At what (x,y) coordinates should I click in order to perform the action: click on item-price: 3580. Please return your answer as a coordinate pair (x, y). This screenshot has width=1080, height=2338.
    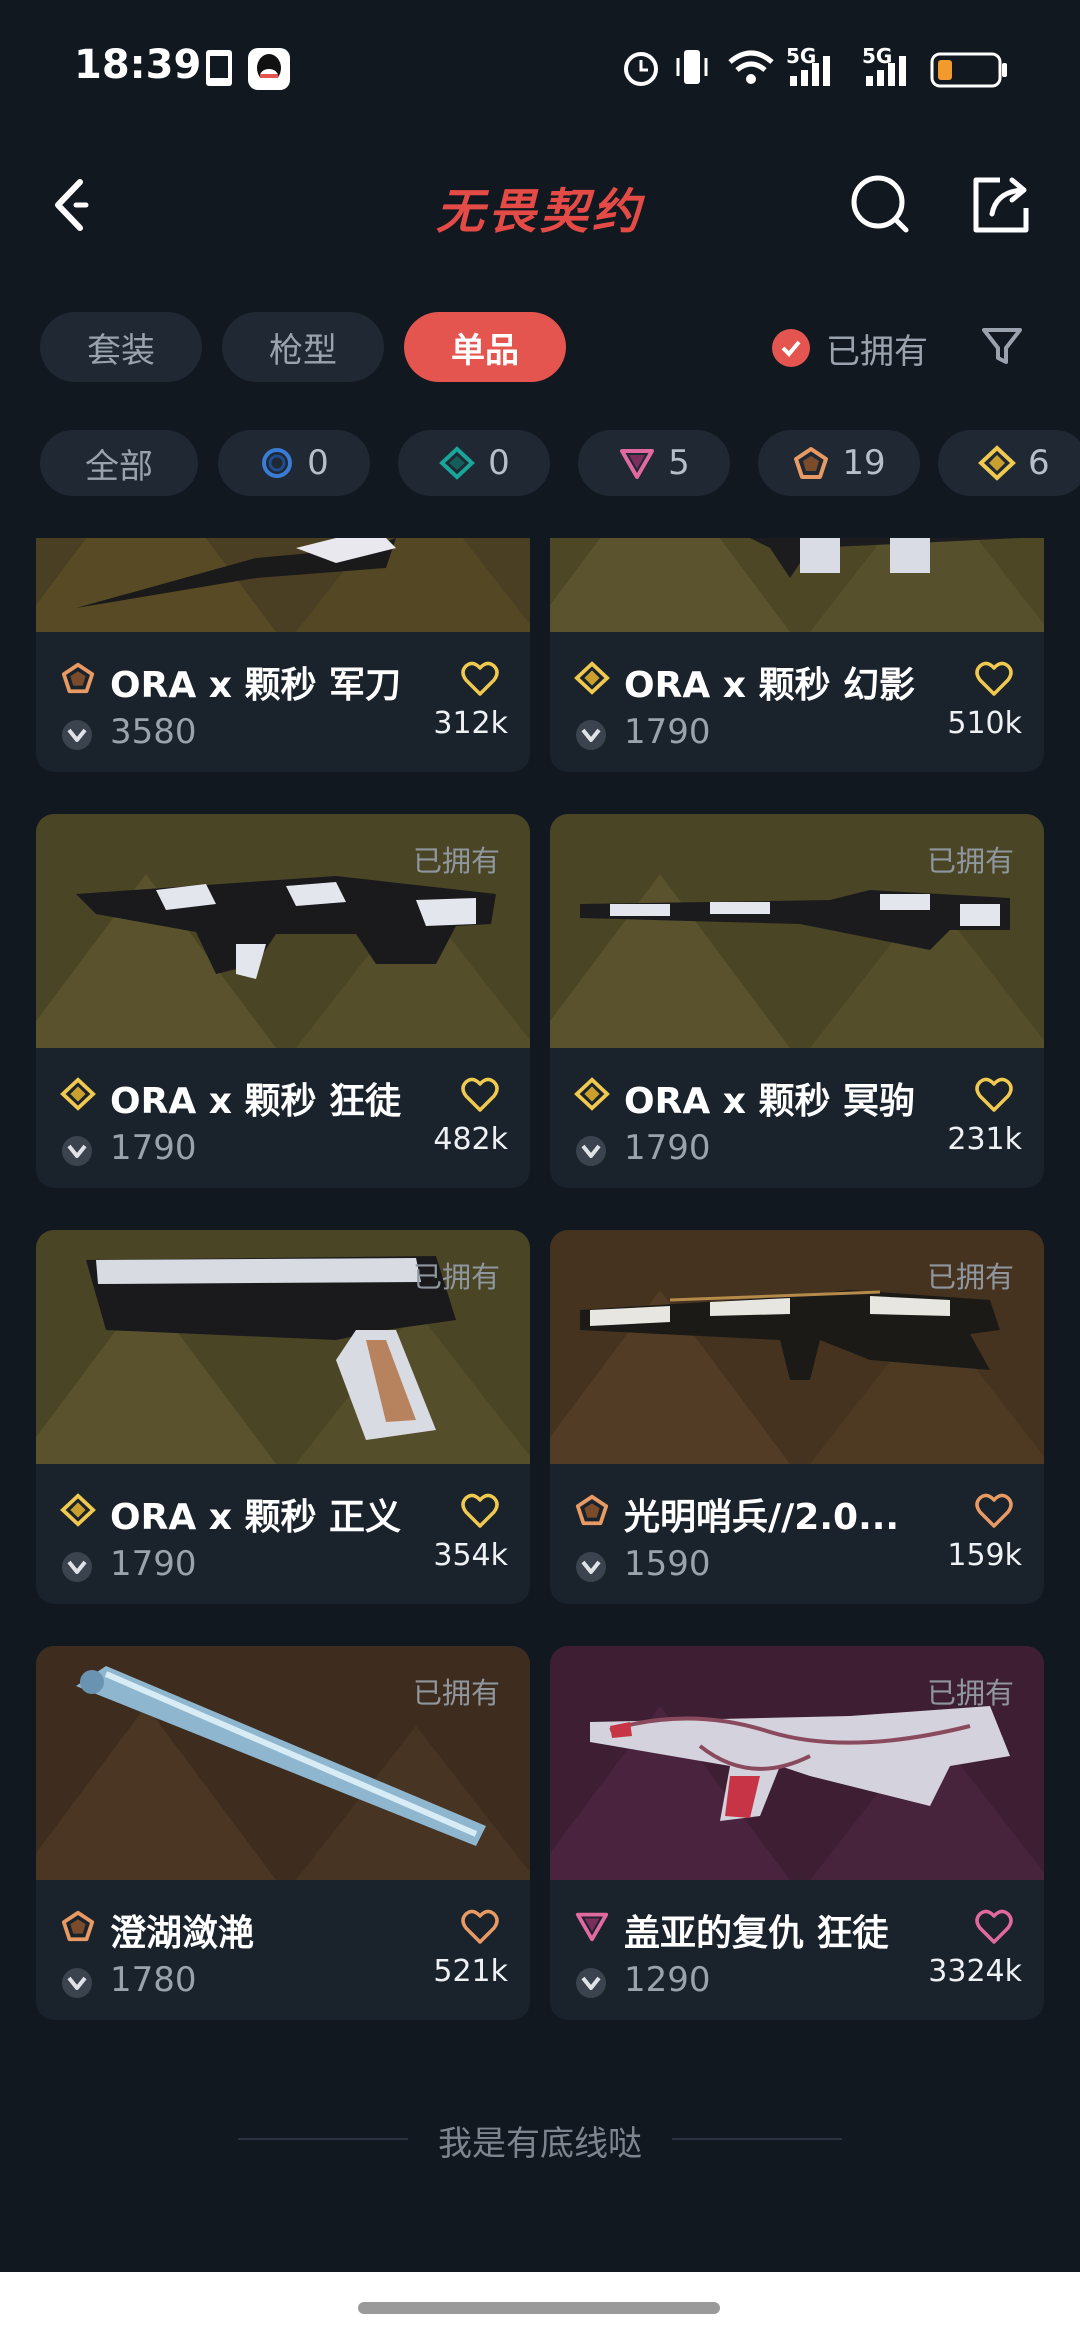
    Looking at the image, I should click on (153, 732).